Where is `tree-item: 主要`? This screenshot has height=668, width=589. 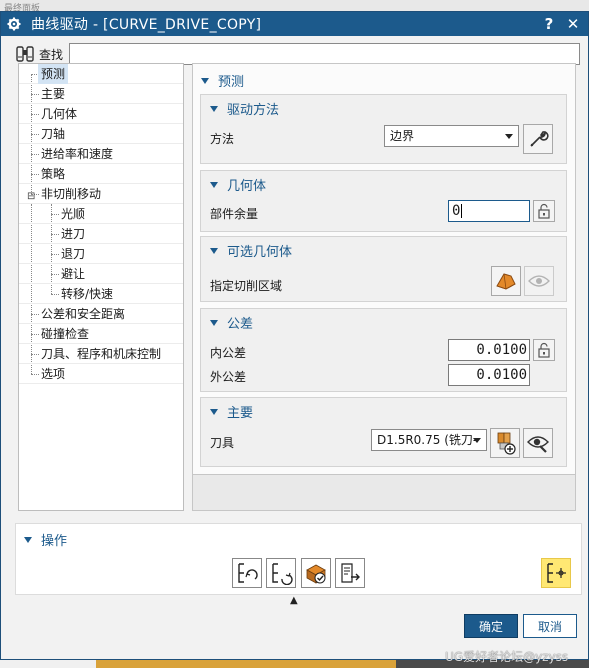 tree-item: 主要 is located at coordinates (101, 94).